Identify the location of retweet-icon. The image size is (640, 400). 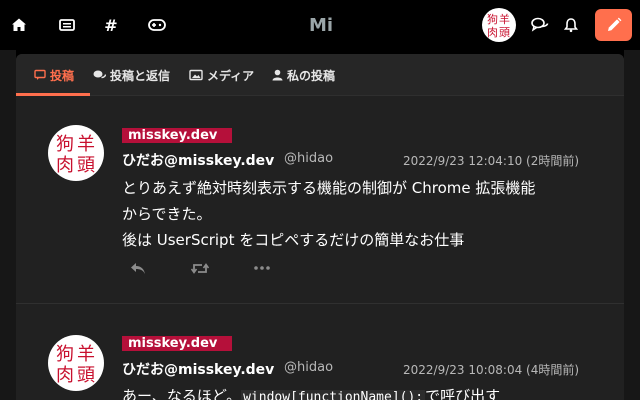
(200, 268).